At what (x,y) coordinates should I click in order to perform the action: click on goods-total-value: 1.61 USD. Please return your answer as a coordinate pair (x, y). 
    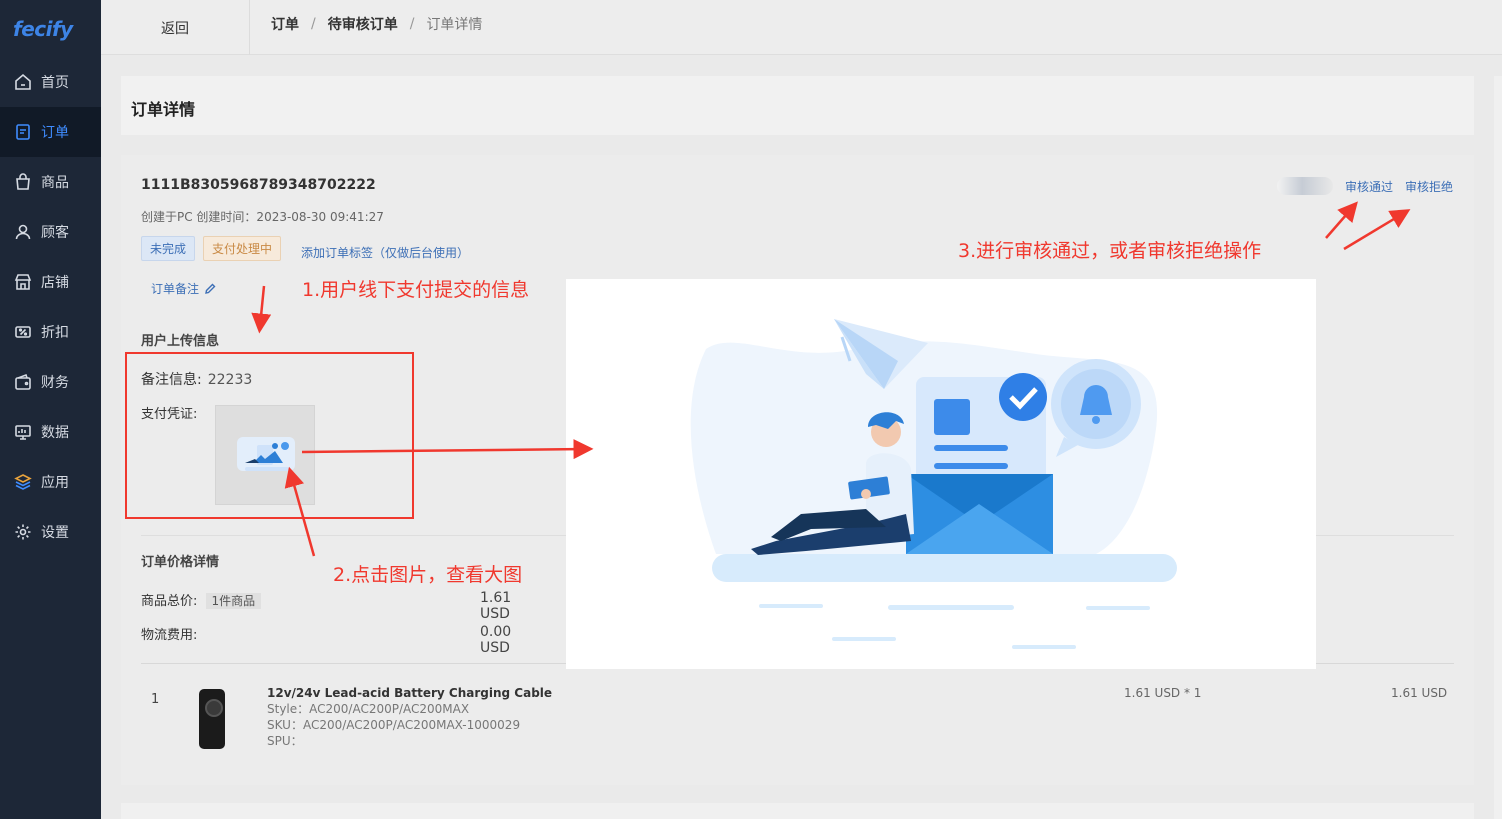
    Looking at the image, I should click on (496, 606).